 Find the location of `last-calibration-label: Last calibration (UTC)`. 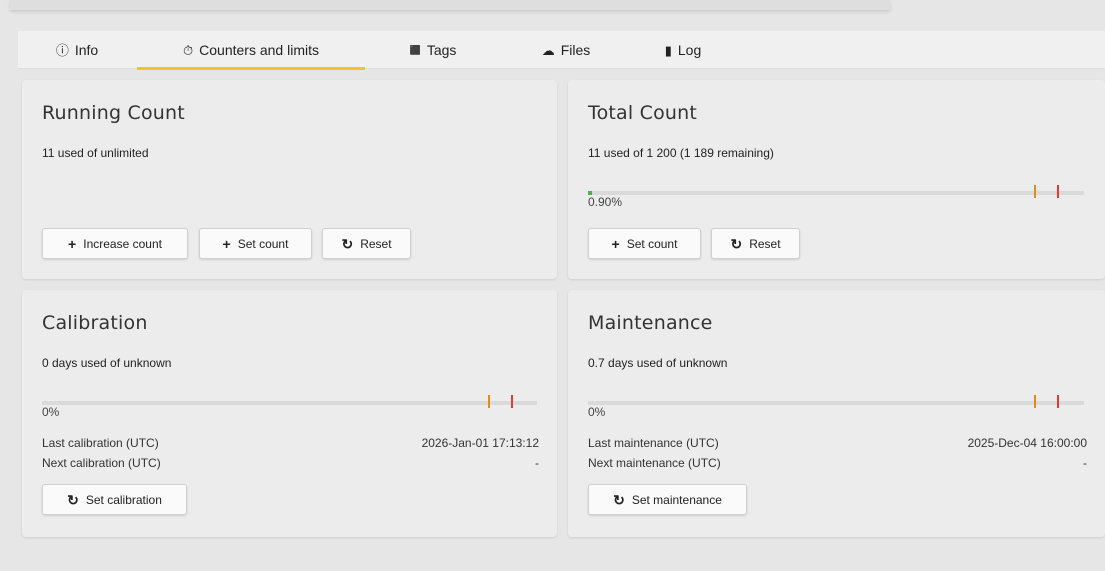

last-calibration-label: Last calibration (UTC) is located at coordinates (100, 443).